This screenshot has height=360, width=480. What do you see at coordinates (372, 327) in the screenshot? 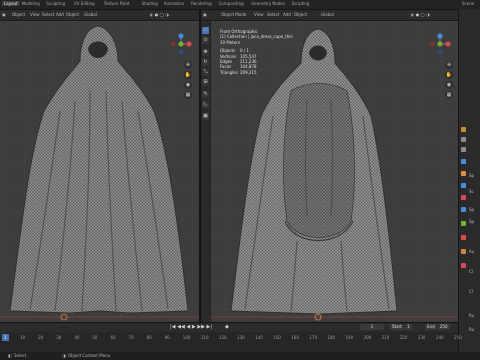
I see `current-frame-field: 1` at bounding box center [372, 327].